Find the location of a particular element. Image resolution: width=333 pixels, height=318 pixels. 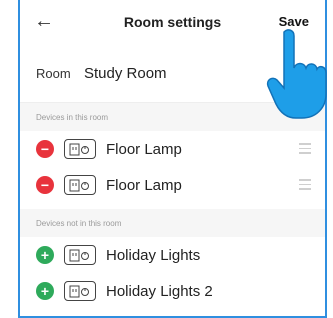

save-button: Save is located at coordinates (294, 21).